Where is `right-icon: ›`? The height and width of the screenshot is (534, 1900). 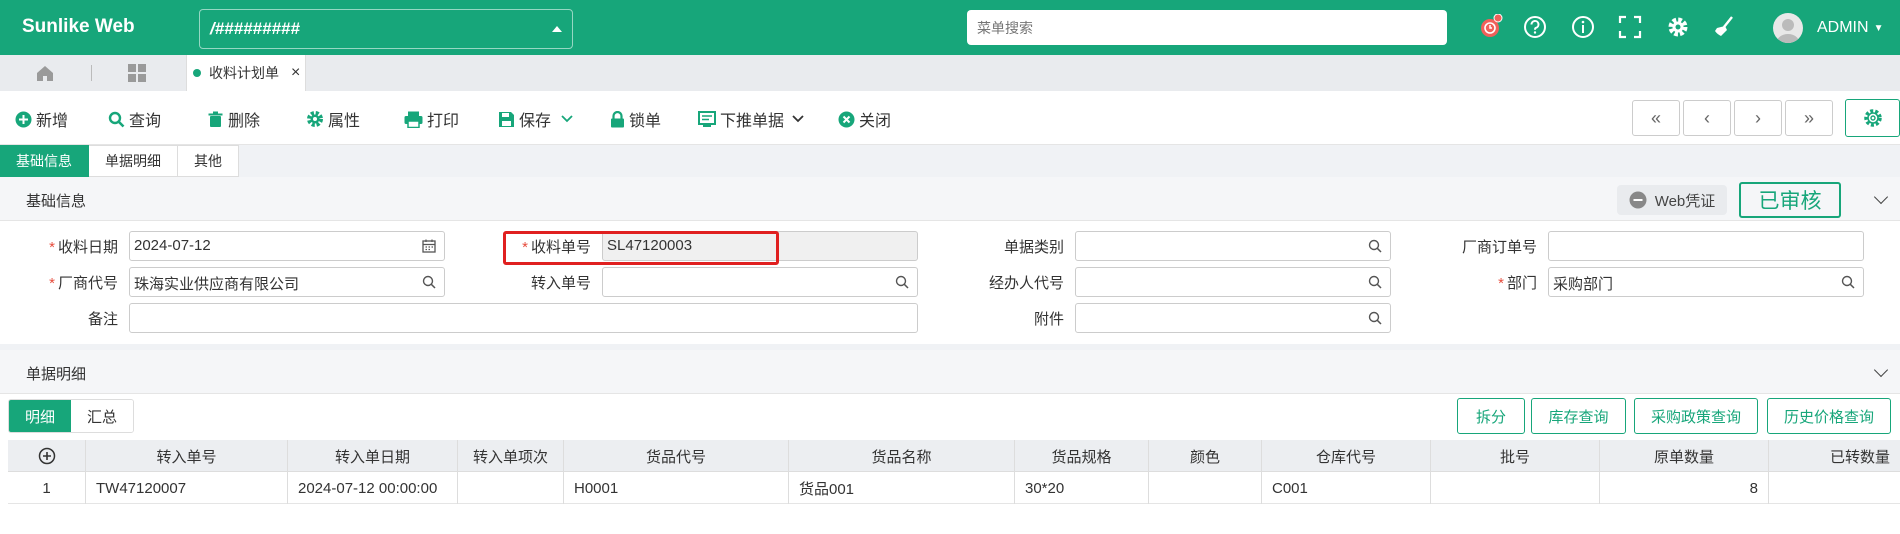 right-icon: › is located at coordinates (1758, 117).